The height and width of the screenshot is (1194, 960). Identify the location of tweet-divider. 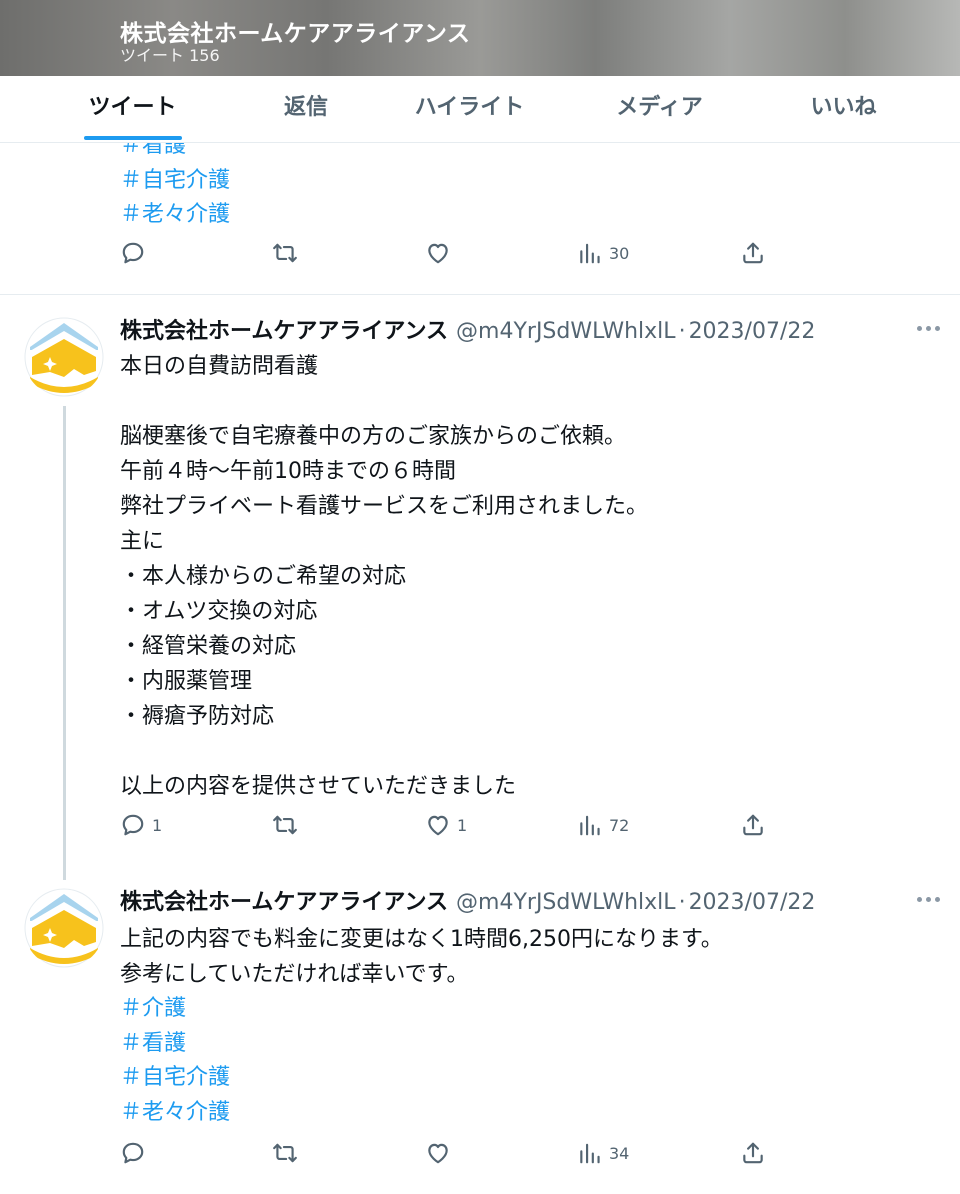
(480, 294).